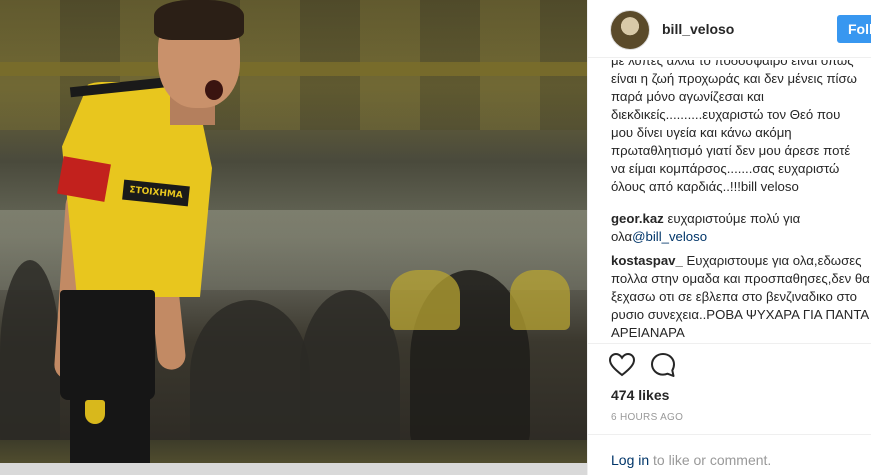  Describe the element at coordinates (729, 343) in the screenshot. I see `actions-divider` at that location.